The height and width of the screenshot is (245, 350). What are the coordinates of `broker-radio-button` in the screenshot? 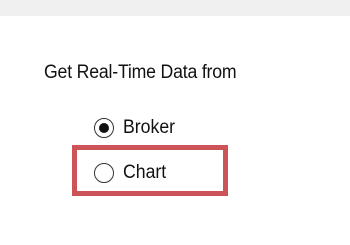 It's located at (104, 128).